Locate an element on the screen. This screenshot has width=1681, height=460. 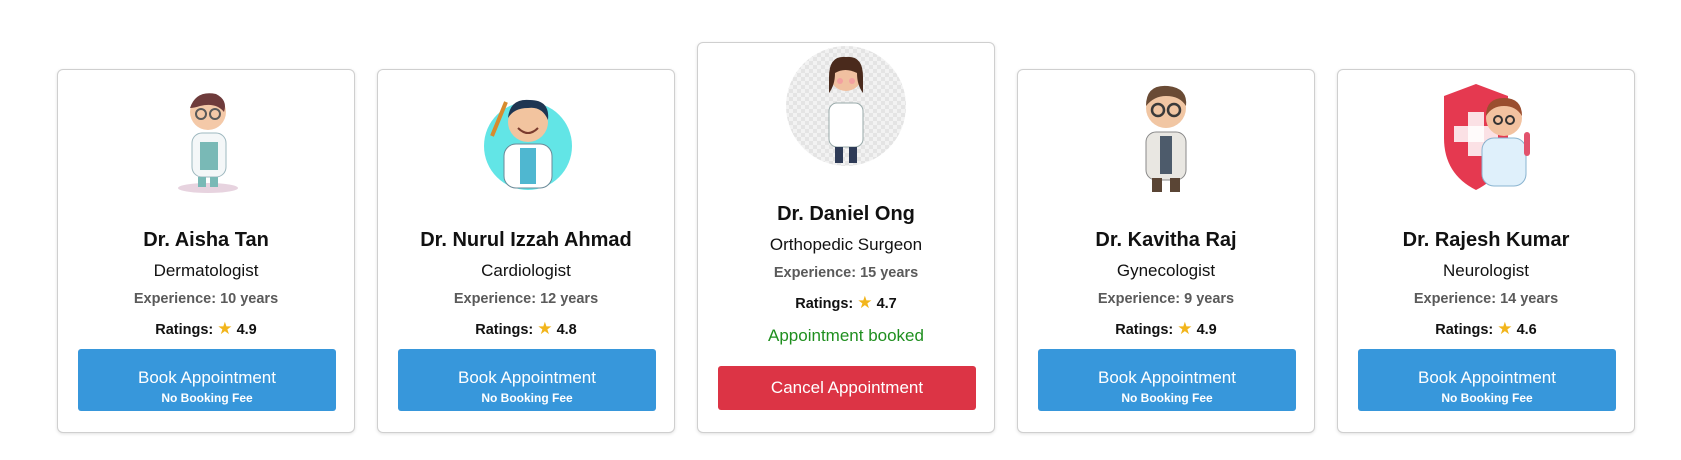
doctor-specialty: Gynecologist is located at coordinates (1166, 270).